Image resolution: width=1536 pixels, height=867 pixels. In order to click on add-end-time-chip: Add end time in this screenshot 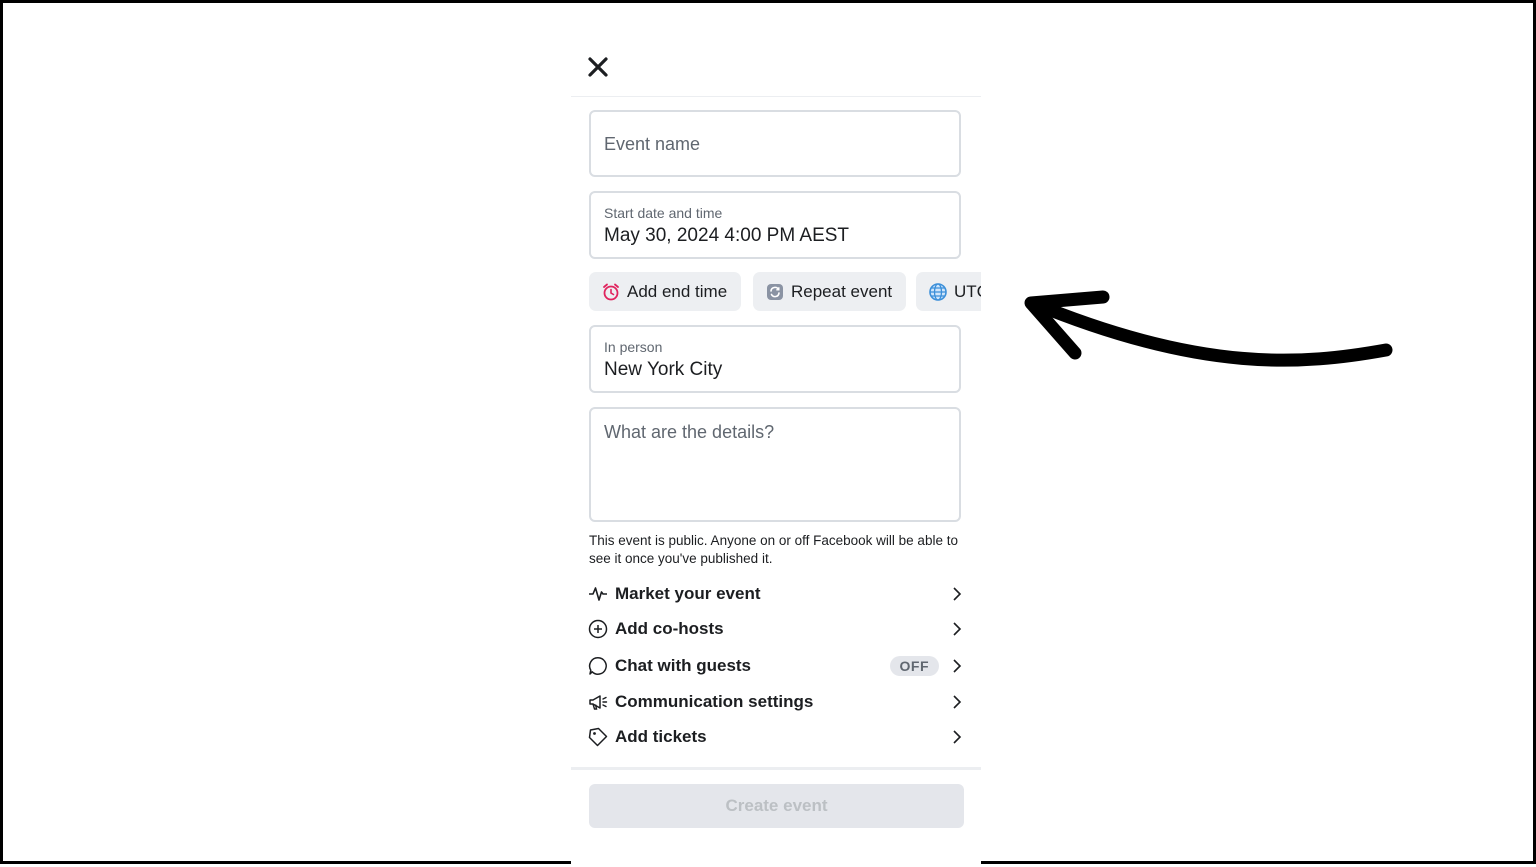, I will do `click(665, 291)`.